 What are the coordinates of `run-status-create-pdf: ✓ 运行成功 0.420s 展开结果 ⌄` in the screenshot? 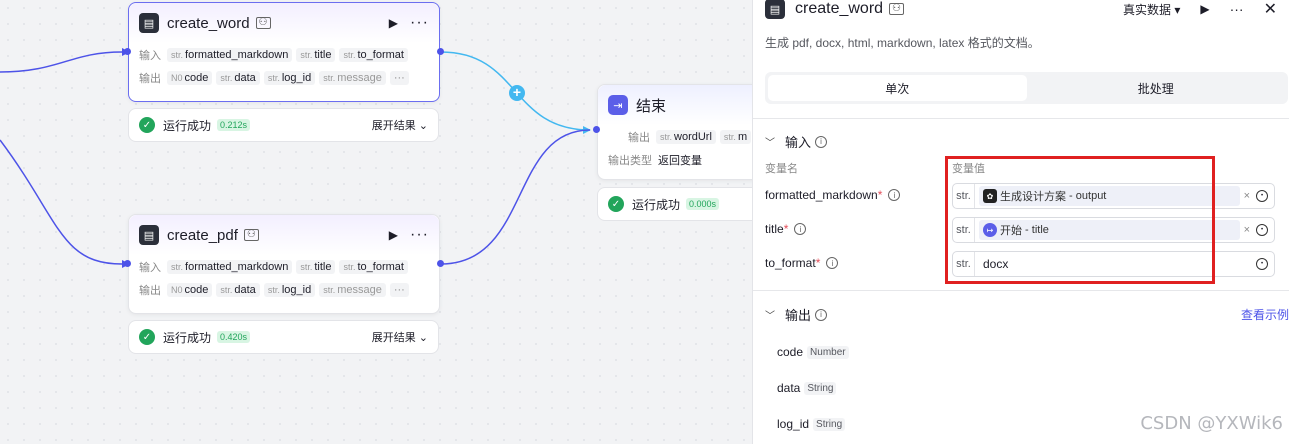 It's located at (283, 337).